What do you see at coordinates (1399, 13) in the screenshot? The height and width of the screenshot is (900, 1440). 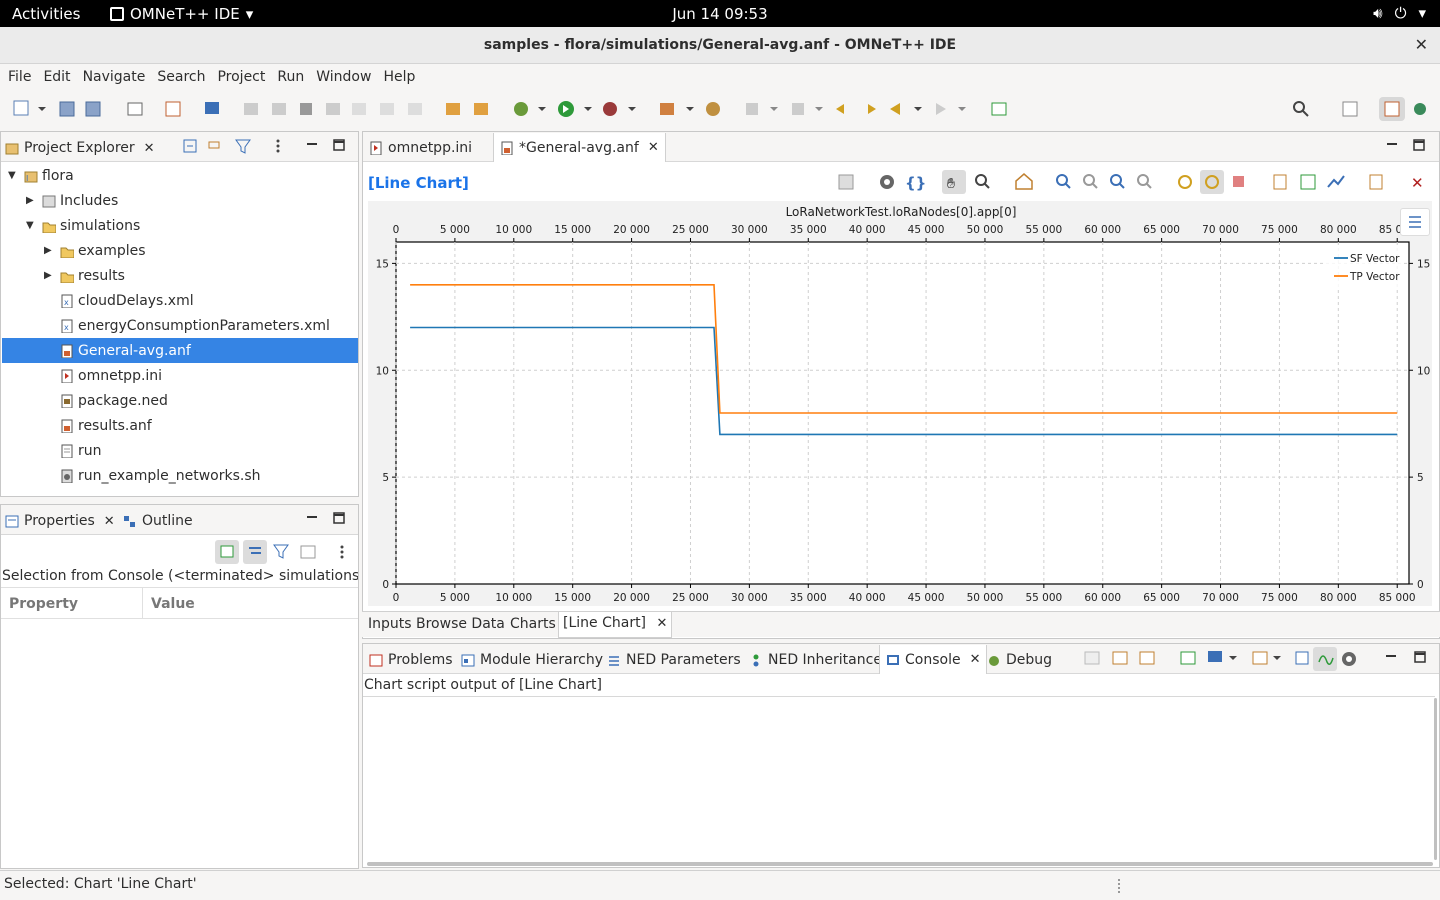 I see `system-menu: 🔊︎ ⏻ ▾` at bounding box center [1399, 13].